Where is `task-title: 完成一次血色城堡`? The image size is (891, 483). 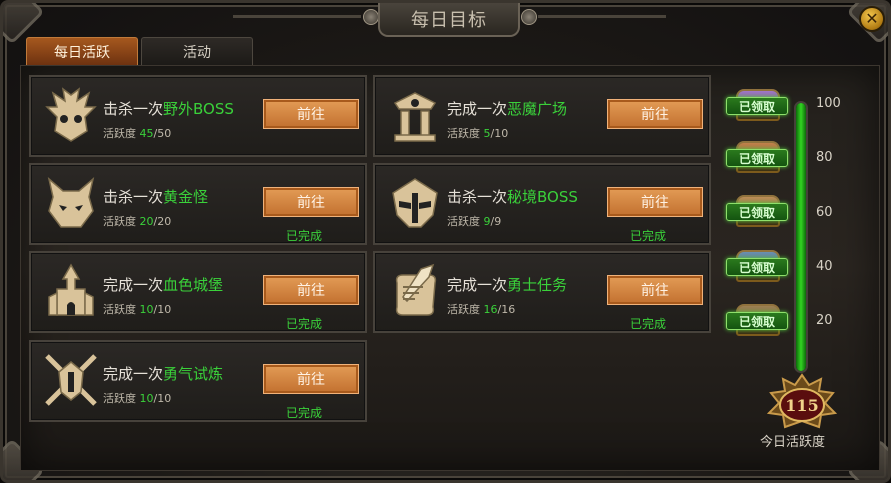
task-title: 完成一次血色城堡 is located at coordinates (163, 284).